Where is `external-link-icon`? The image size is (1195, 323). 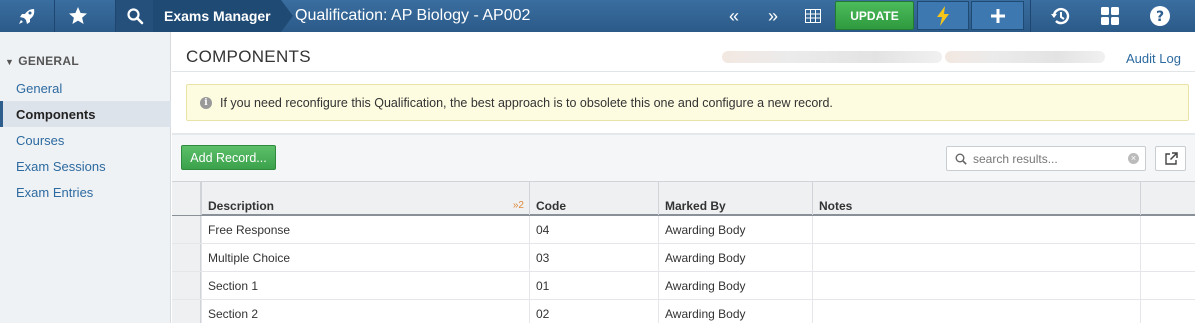
external-link-icon is located at coordinates (1171, 158).